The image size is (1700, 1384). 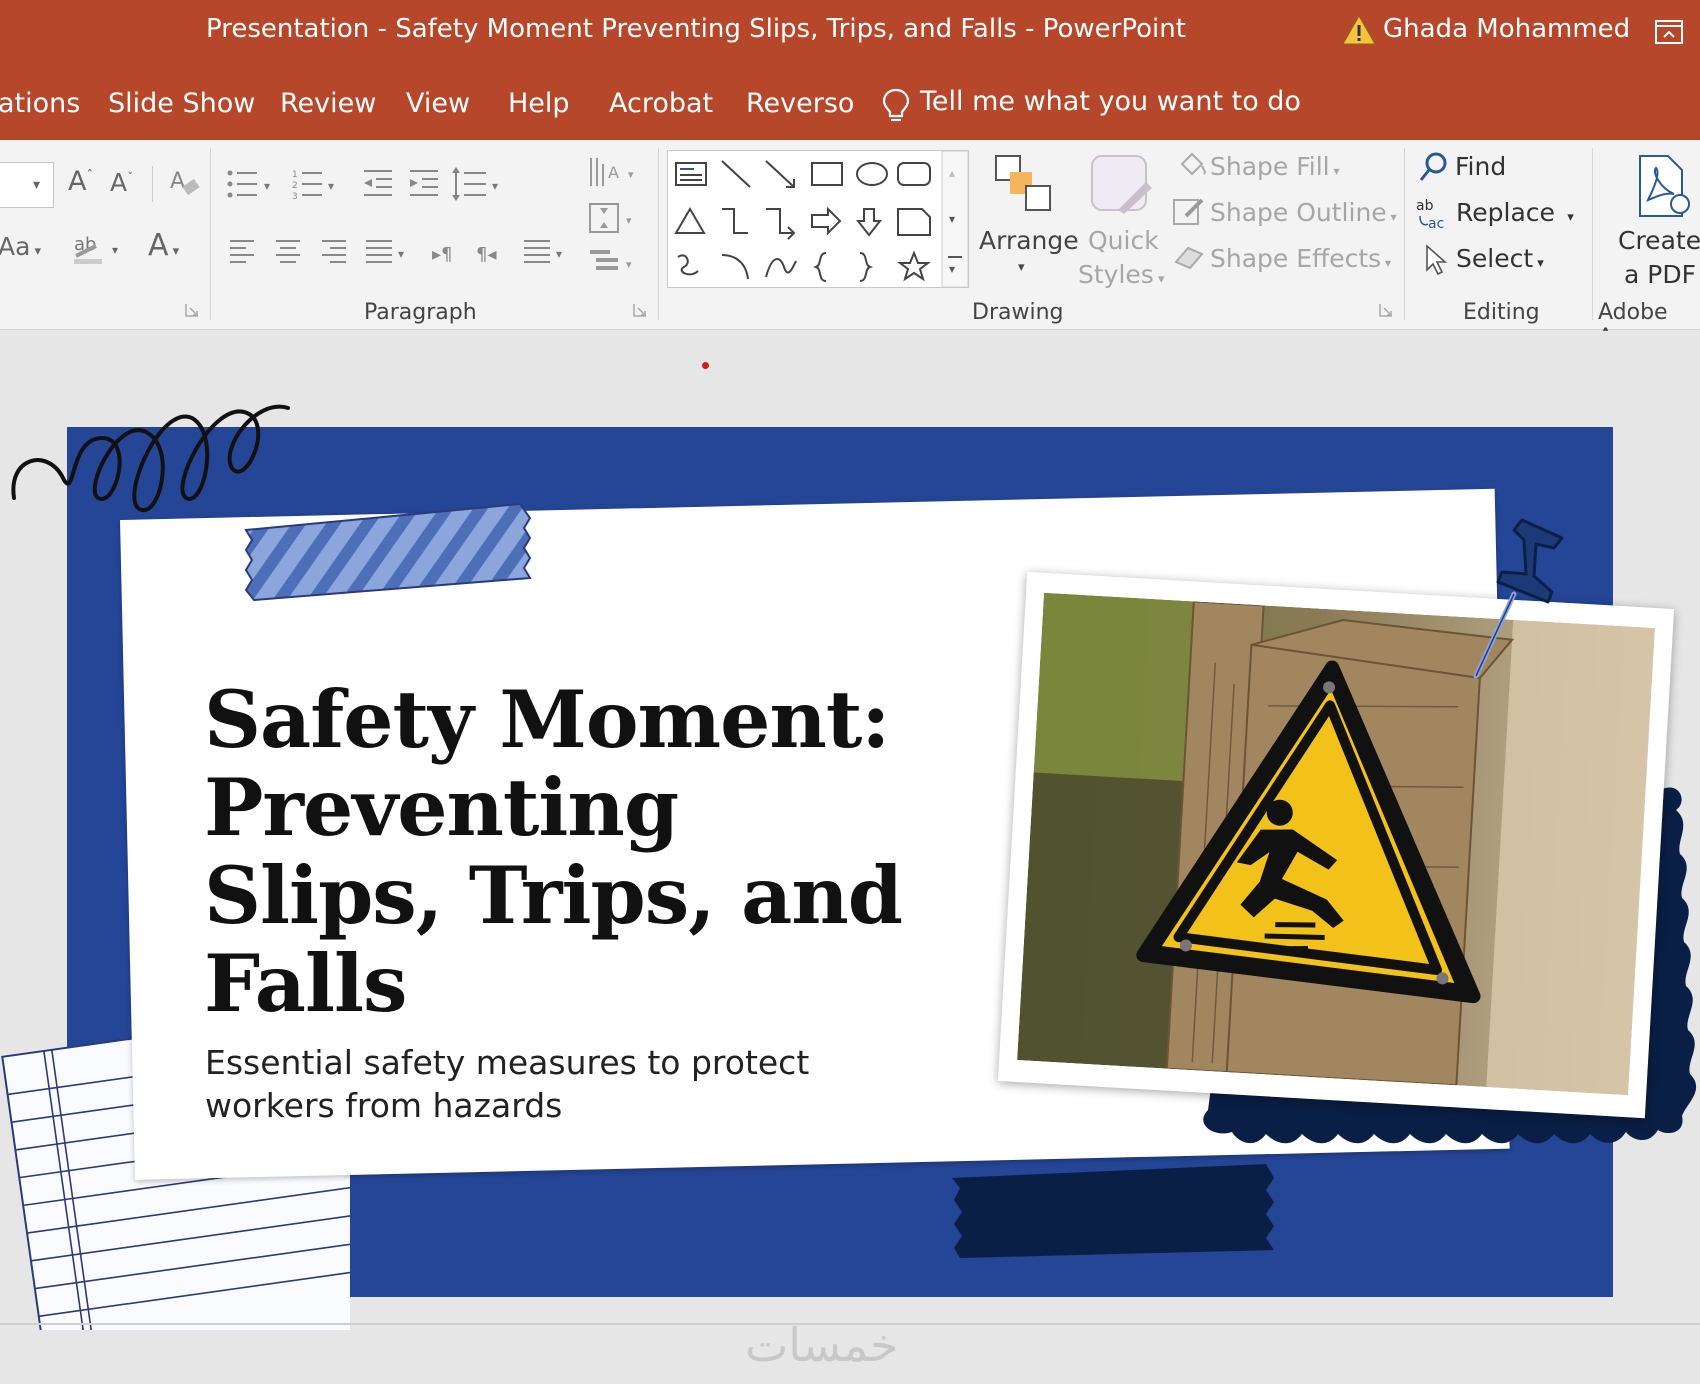 What do you see at coordinates (388, 552) in the screenshot?
I see `striped-tape-decoration` at bounding box center [388, 552].